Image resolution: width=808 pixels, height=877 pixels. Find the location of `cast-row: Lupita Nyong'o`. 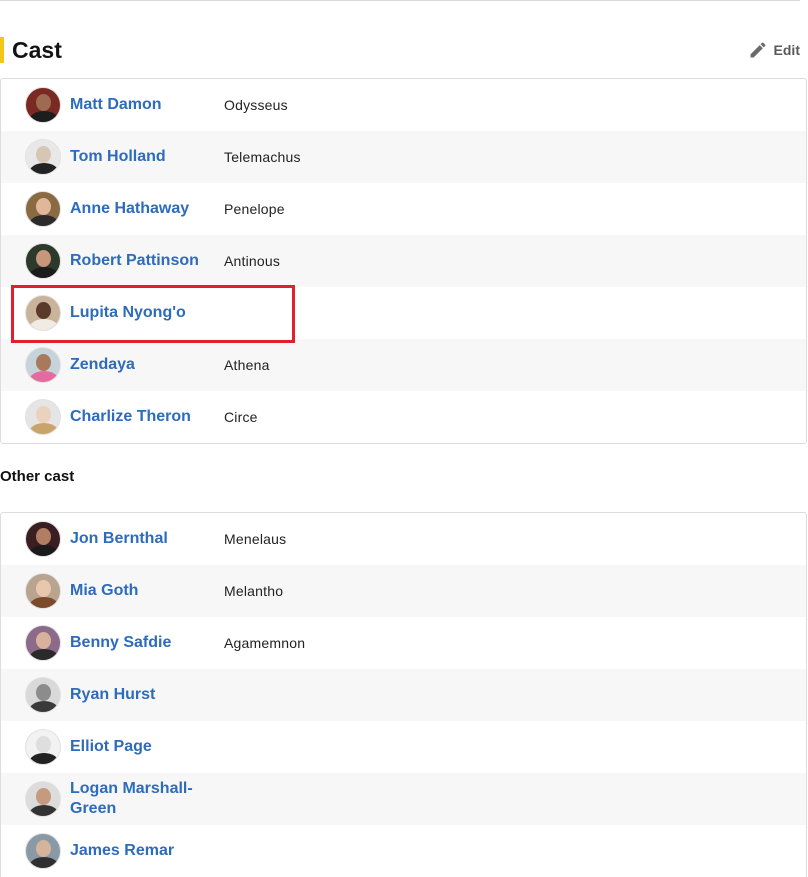

cast-row: Lupita Nyong'o is located at coordinates (403, 313).